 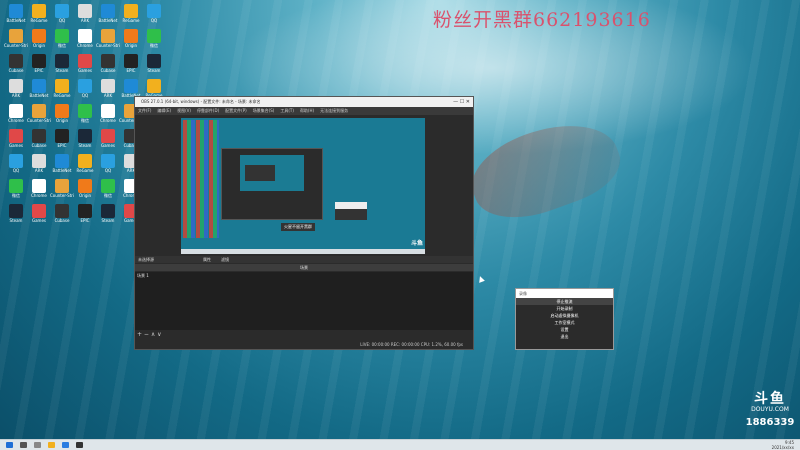 What do you see at coordinates (264, 110) in the screenshot?
I see `obs-menu-item: 场景集合(S)` at bounding box center [264, 110].